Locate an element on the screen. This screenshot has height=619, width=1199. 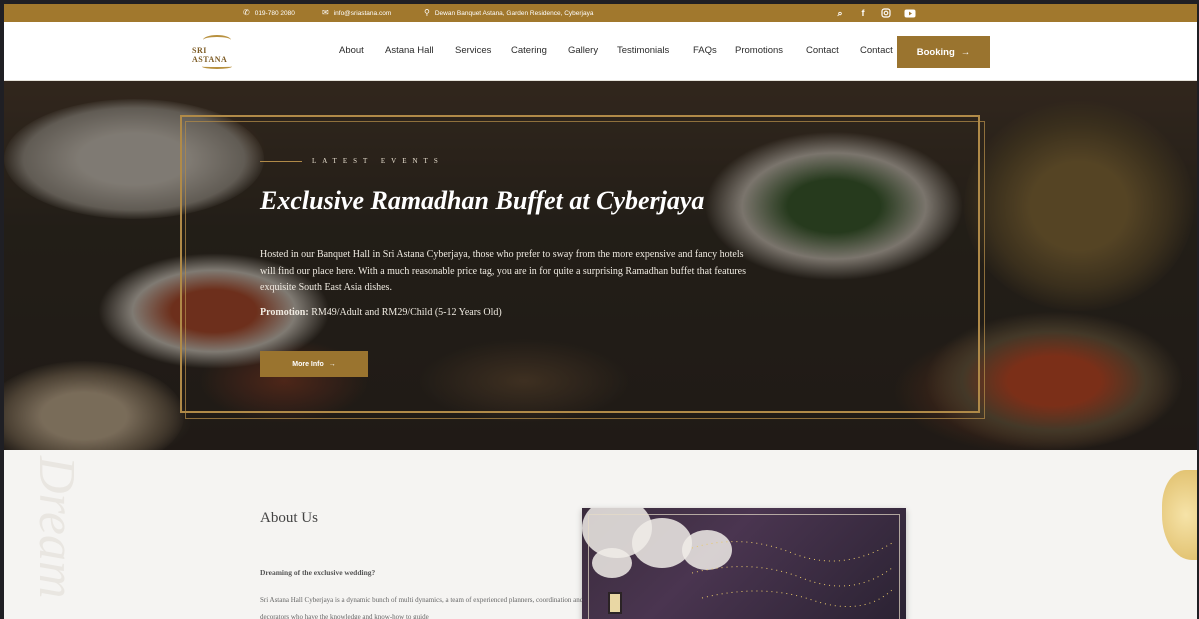
eyebrow-line is located at coordinates (281, 161).